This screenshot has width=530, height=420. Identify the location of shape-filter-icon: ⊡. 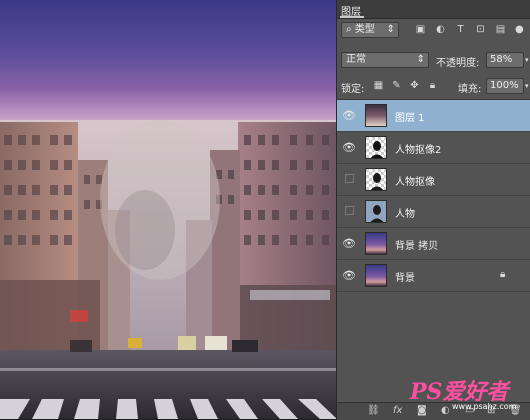
(480, 29).